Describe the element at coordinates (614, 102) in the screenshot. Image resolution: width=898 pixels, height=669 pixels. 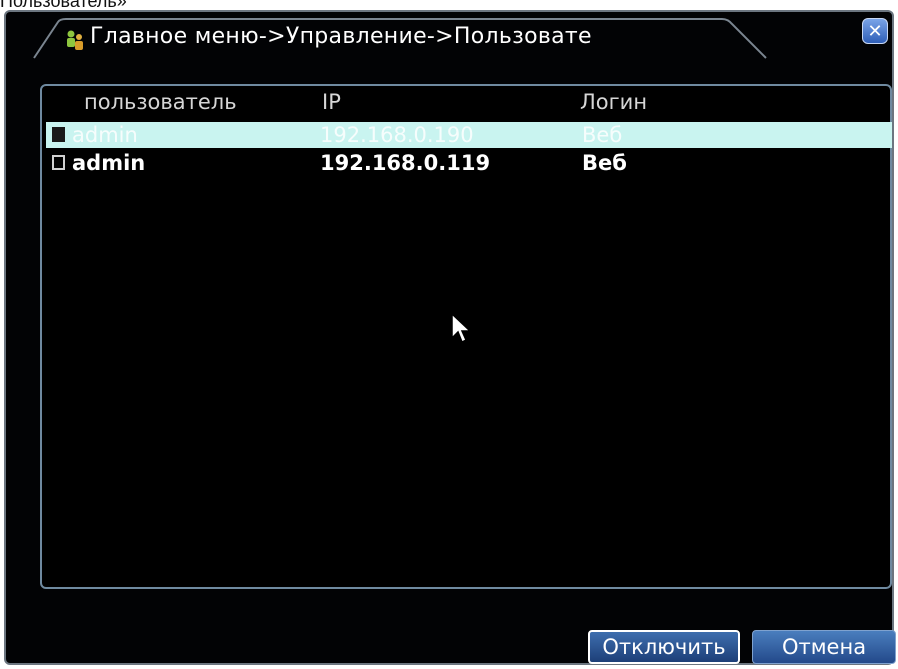
I see `column-header-login: Логин` at that location.